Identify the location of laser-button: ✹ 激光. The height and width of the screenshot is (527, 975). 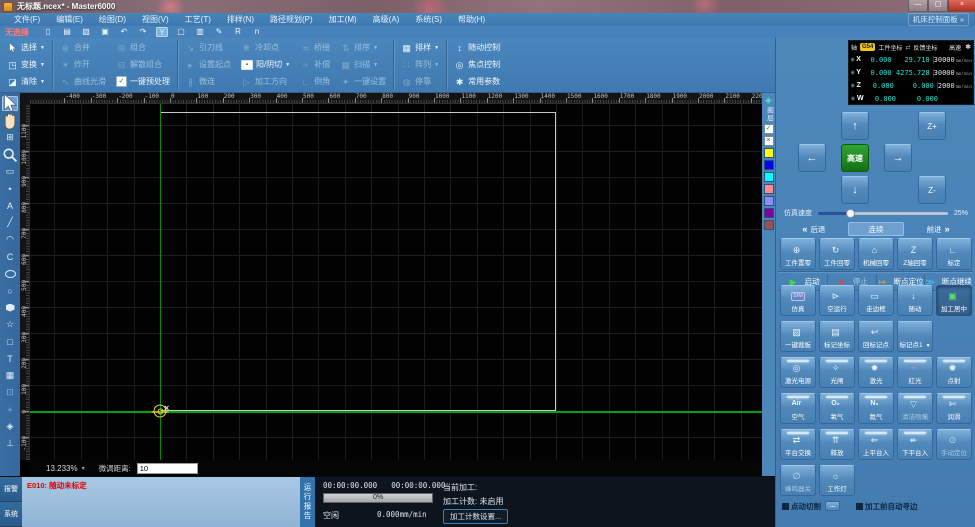
(876, 372).